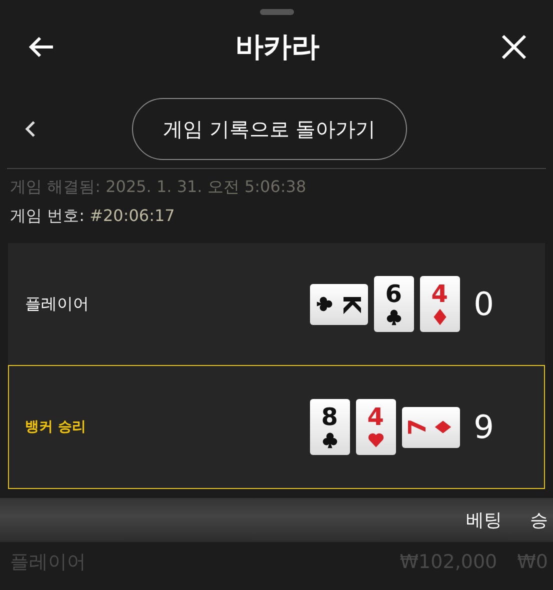 Image resolution: width=553 pixels, height=590 pixels. What do you see at coordinates (30, 129) in the screenshot?
I see `chevron-left-icon` at bounding box center [30, 129].